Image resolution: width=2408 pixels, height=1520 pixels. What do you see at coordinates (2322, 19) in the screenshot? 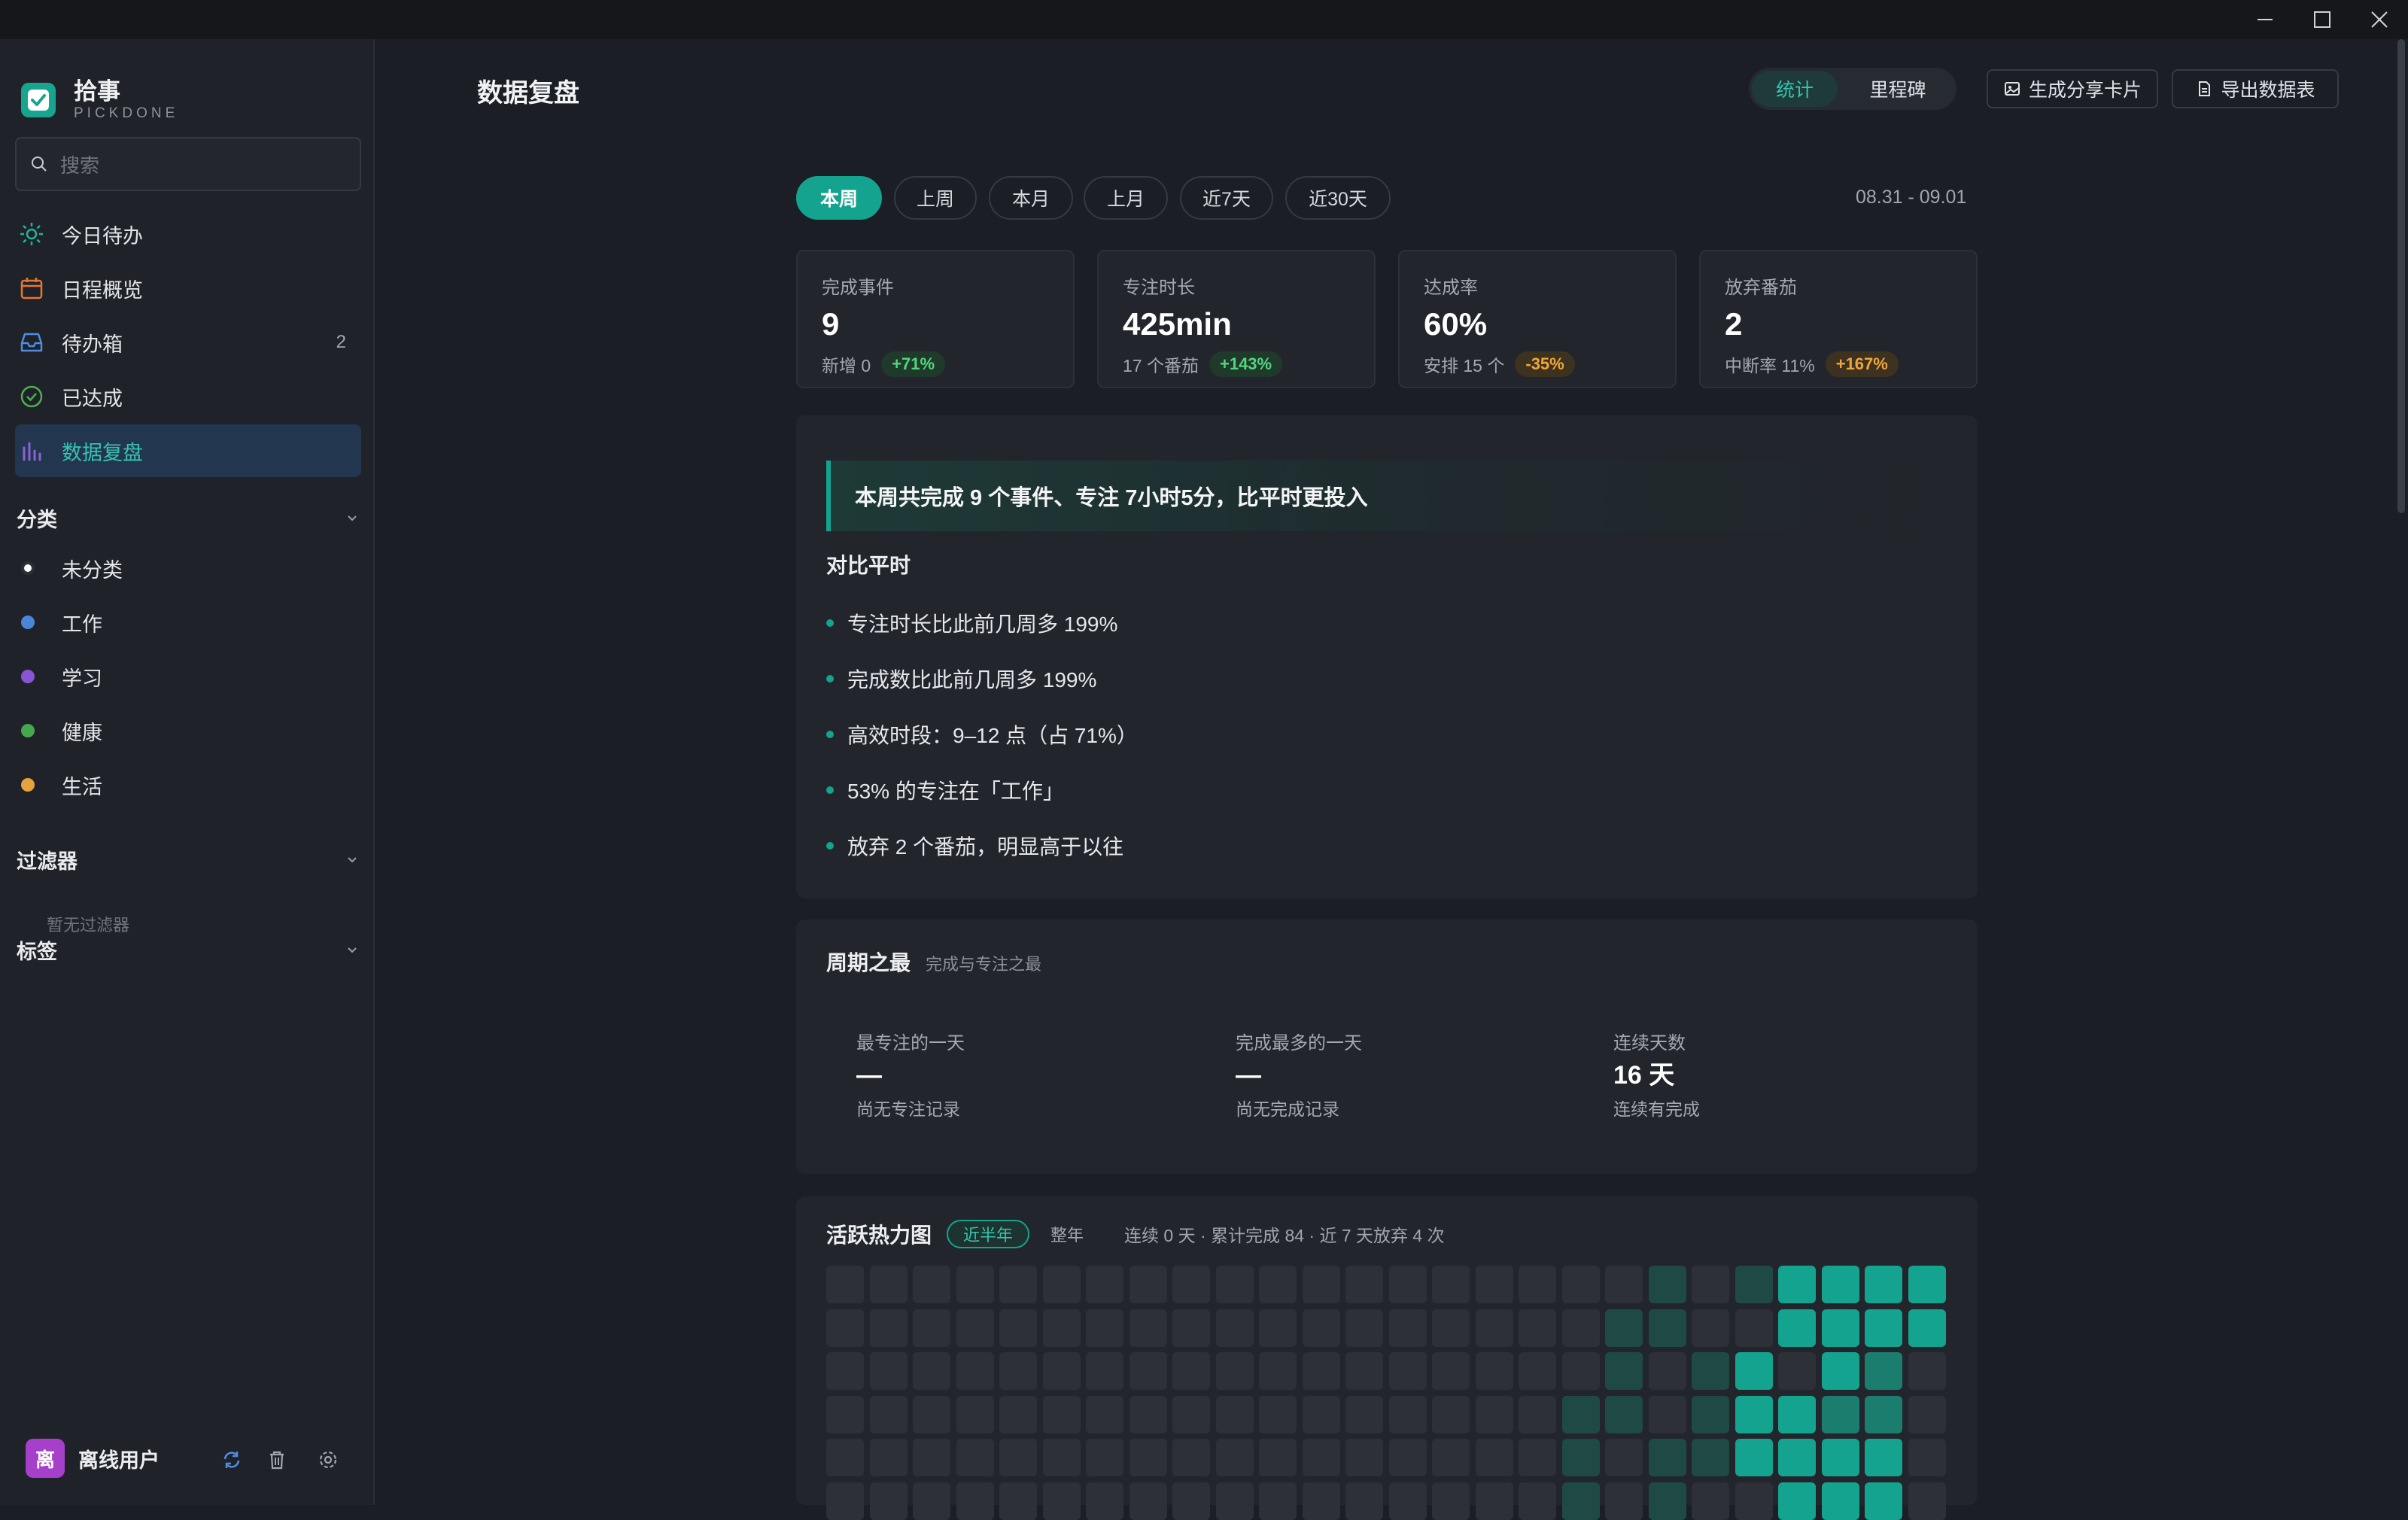
I see `maximize-button` at bounding box center [2322, 19].